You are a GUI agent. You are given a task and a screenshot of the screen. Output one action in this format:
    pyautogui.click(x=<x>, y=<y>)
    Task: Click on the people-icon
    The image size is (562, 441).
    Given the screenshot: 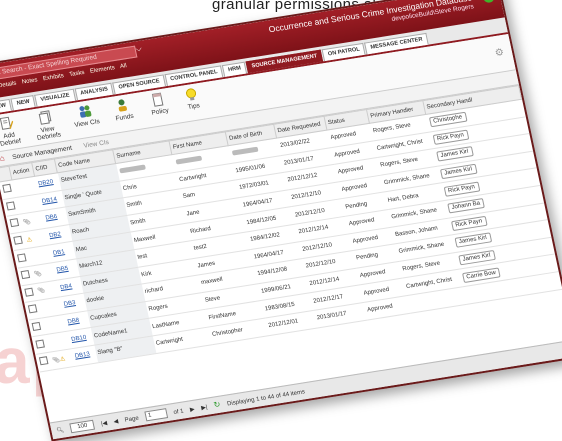 What is the action you would take?
    pyautogui.click(x=85, y=111)
    